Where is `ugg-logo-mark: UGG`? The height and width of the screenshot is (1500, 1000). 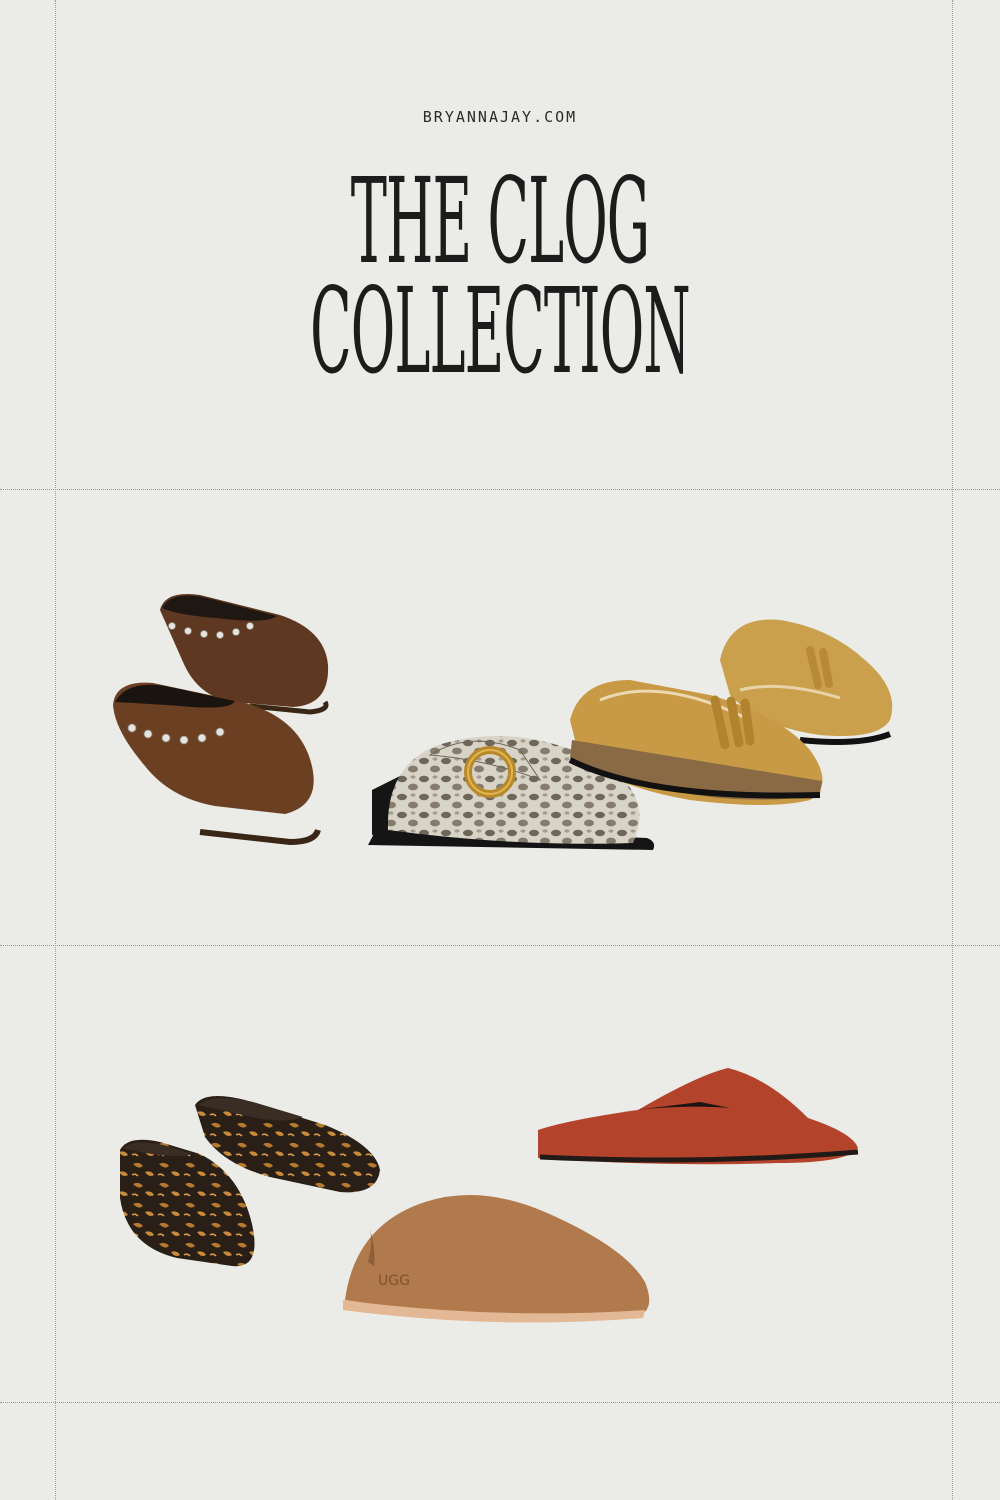 ugg-logo-mark: UGG is located at coordinates (394, 1281).